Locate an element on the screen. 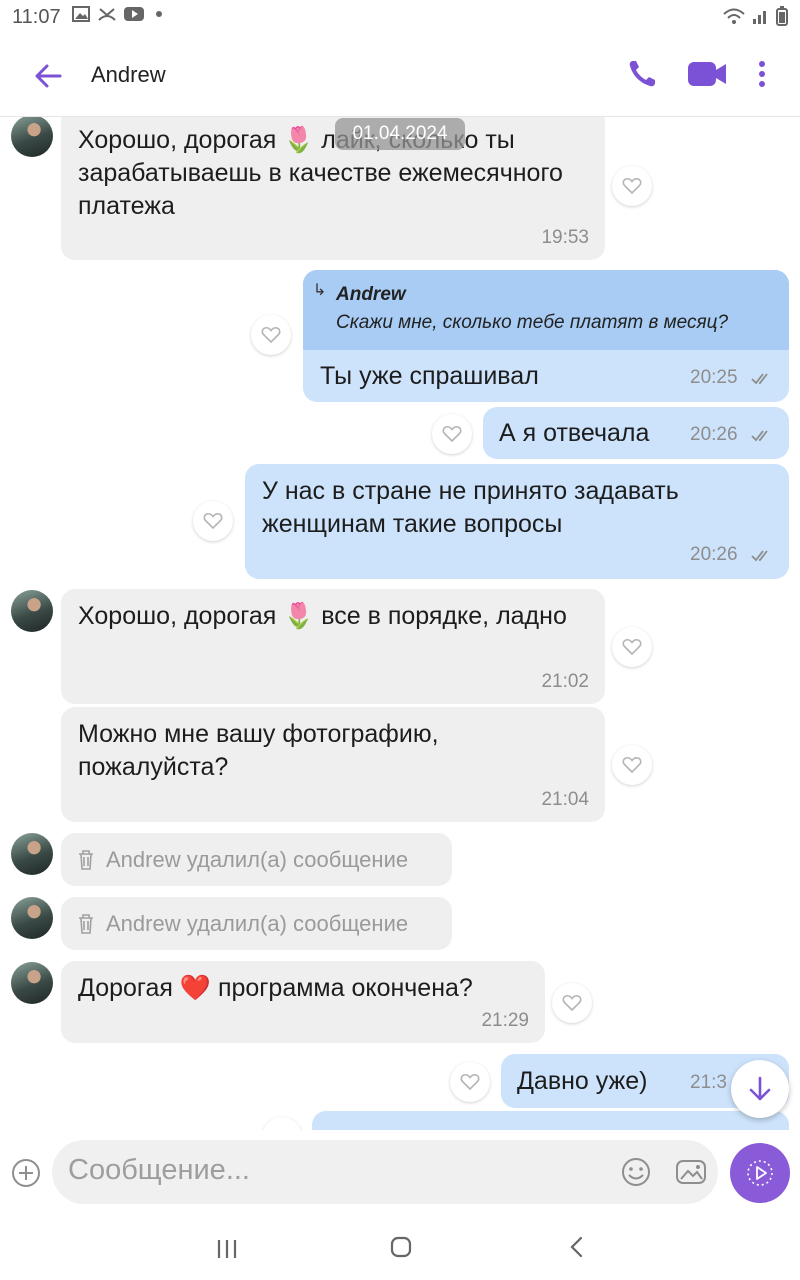  send-button is located at coordinates (760, 1173).